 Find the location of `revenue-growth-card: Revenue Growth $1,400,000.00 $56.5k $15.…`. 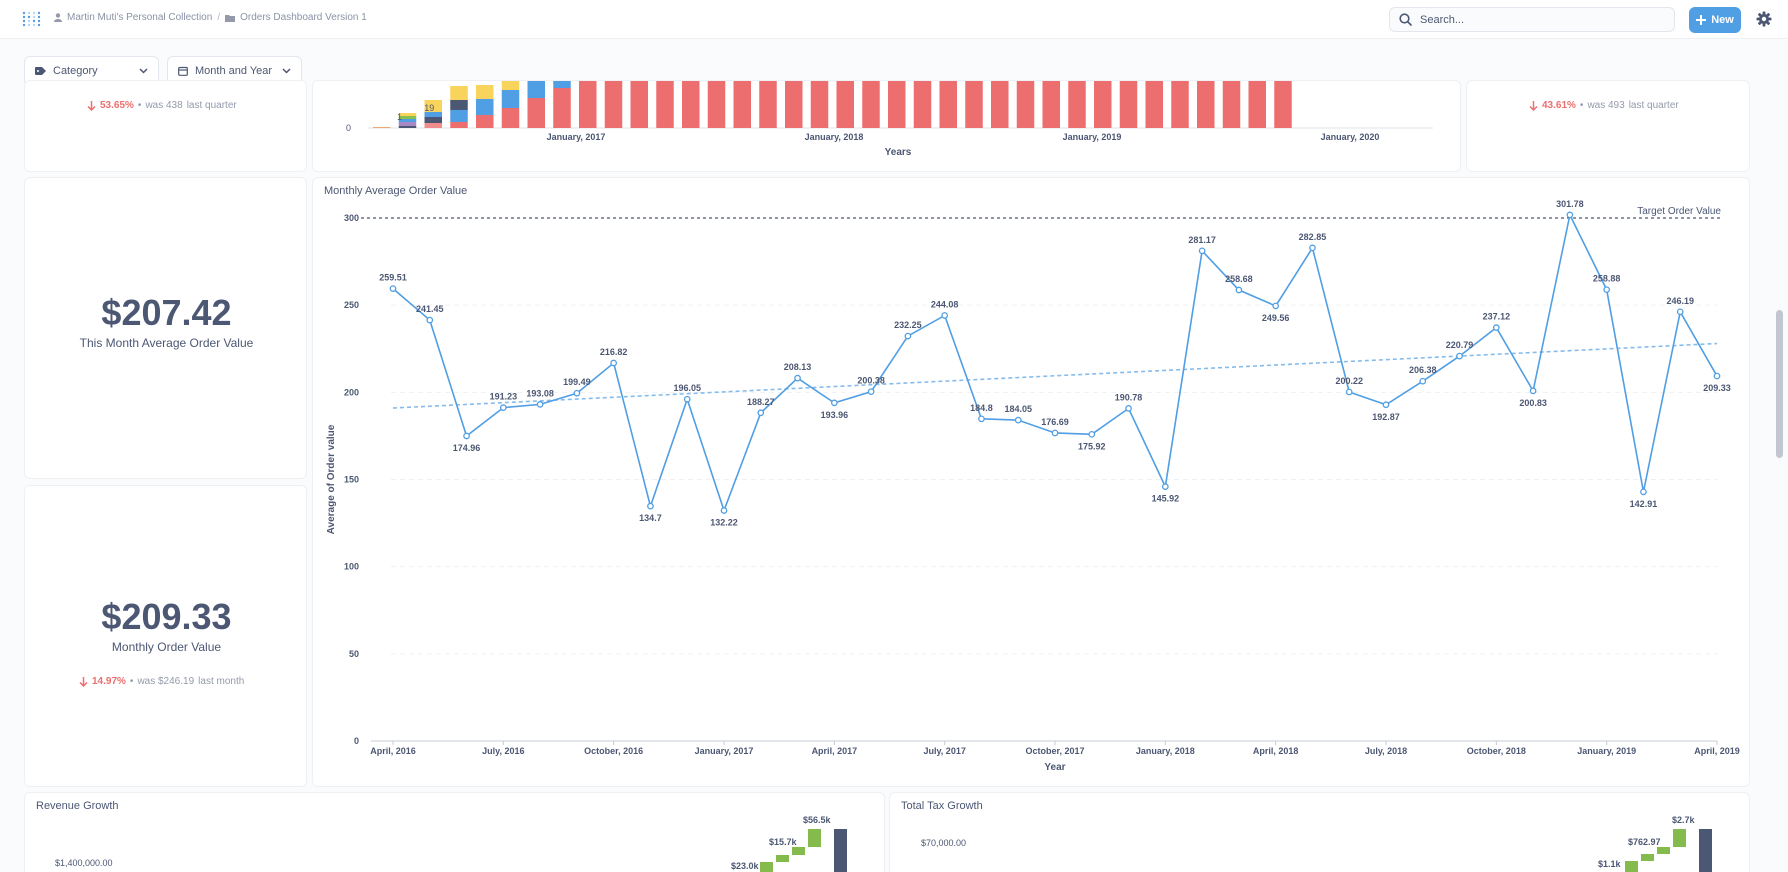

revenue-growth-card: Revenue Growth $1,400,000.00 $56.5k $15.… is located at coordinates (454, 832).